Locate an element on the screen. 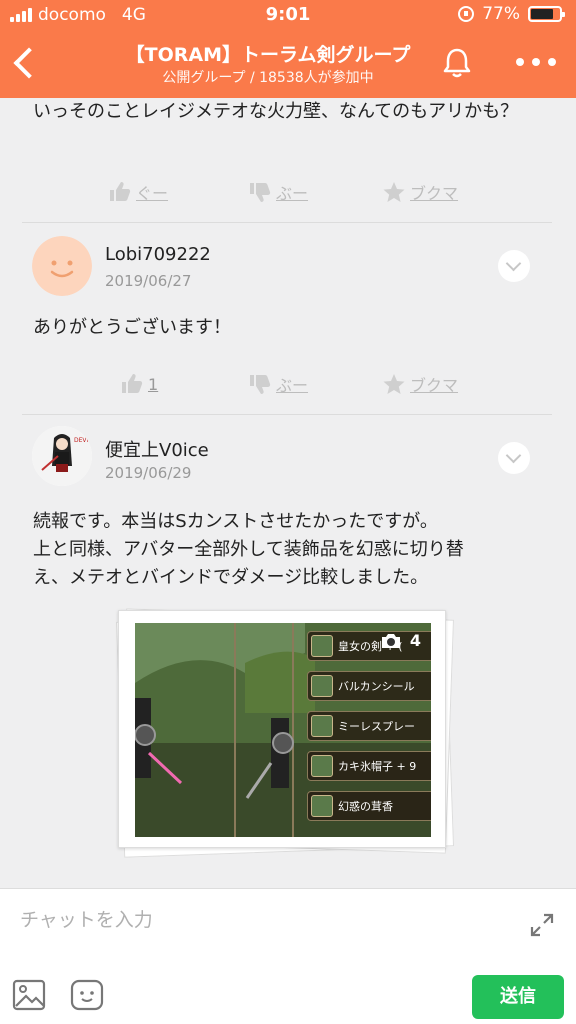 Image resolution: width=576 pixels, height=1024 pixels. image-icon is located at coordinates (29, 995).